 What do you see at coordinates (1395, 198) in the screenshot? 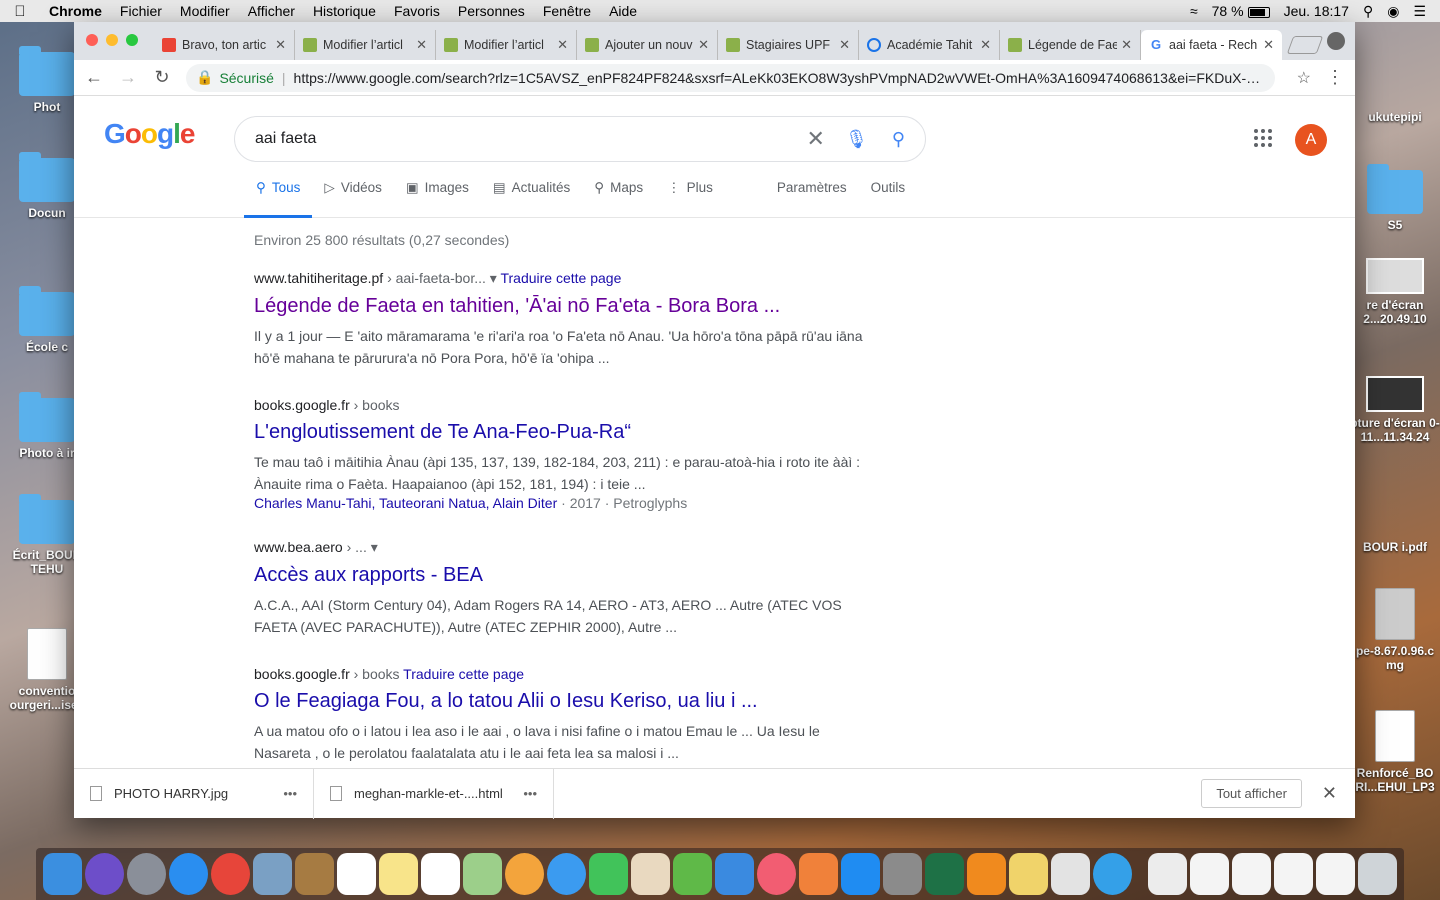
I see `desktop-item: S5` at bounding box center [1395, 198].